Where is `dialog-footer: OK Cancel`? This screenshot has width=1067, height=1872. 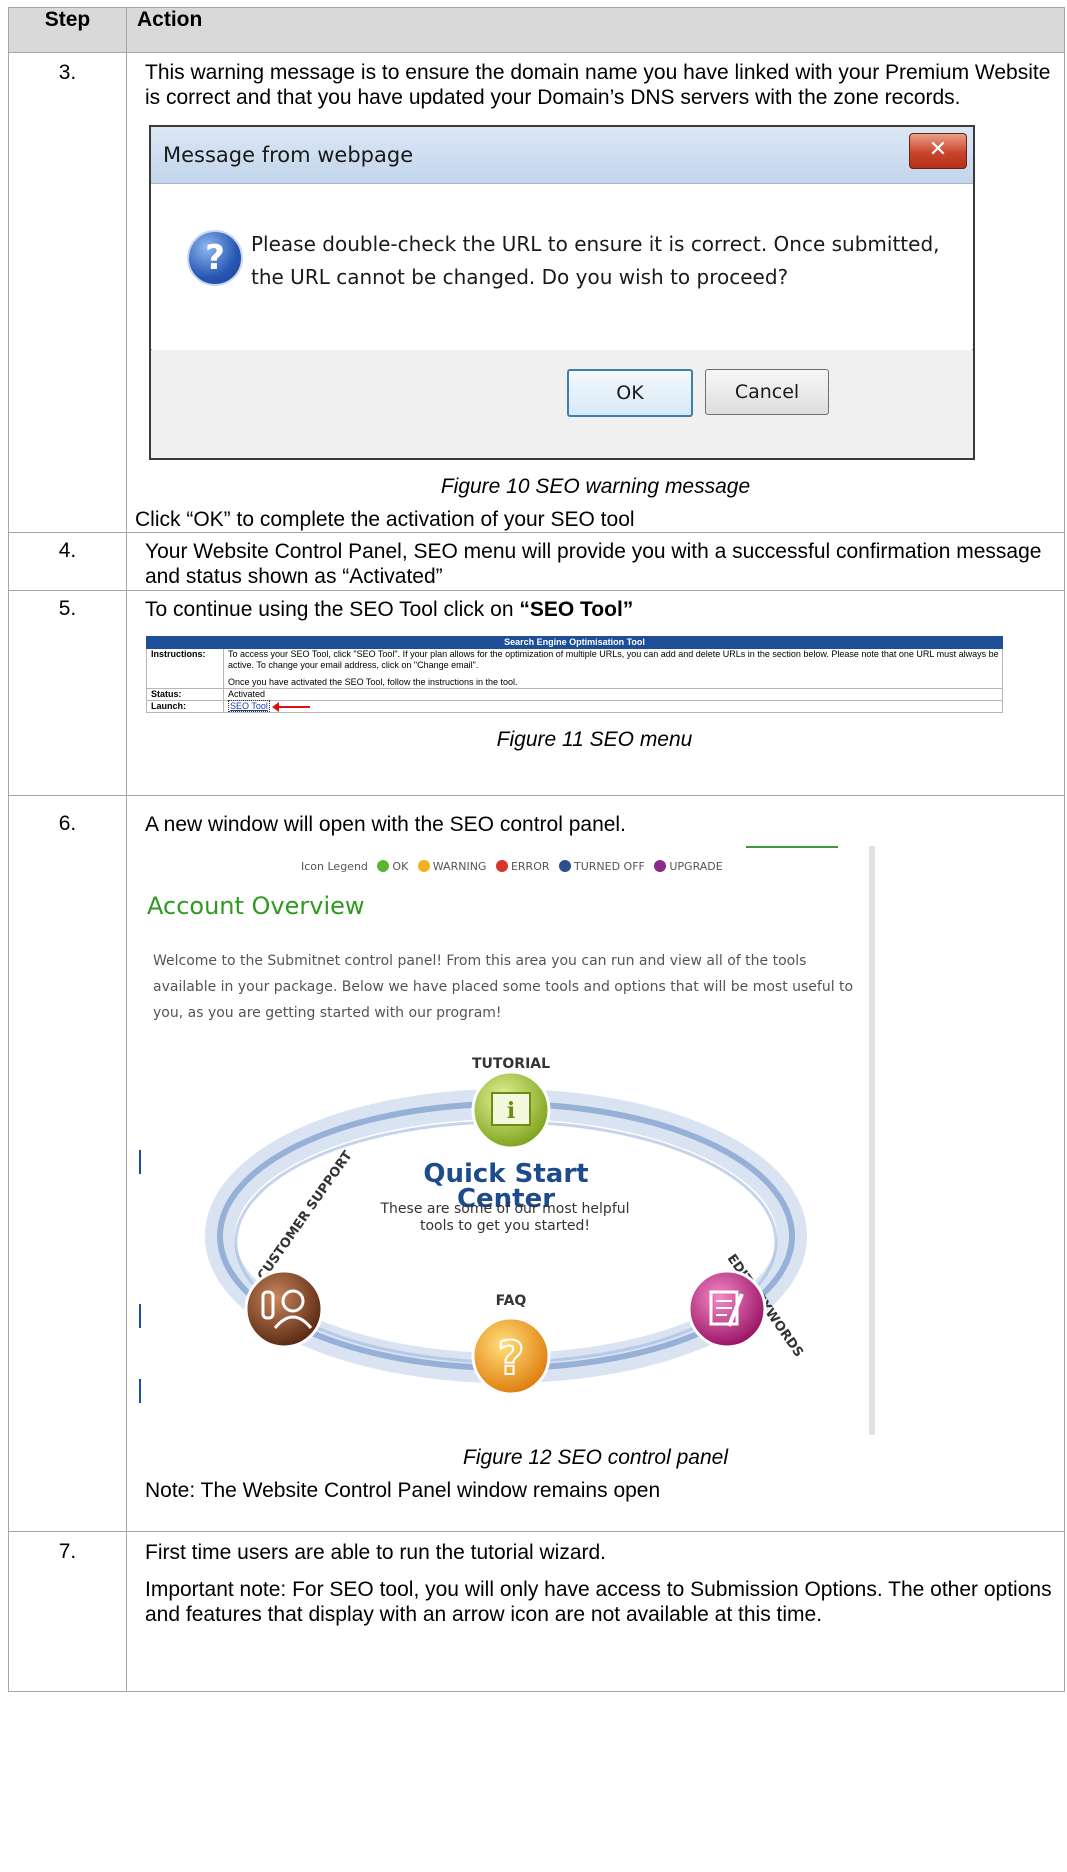 dialog-footer: OK Cancel is located at coordinates (562, 404).